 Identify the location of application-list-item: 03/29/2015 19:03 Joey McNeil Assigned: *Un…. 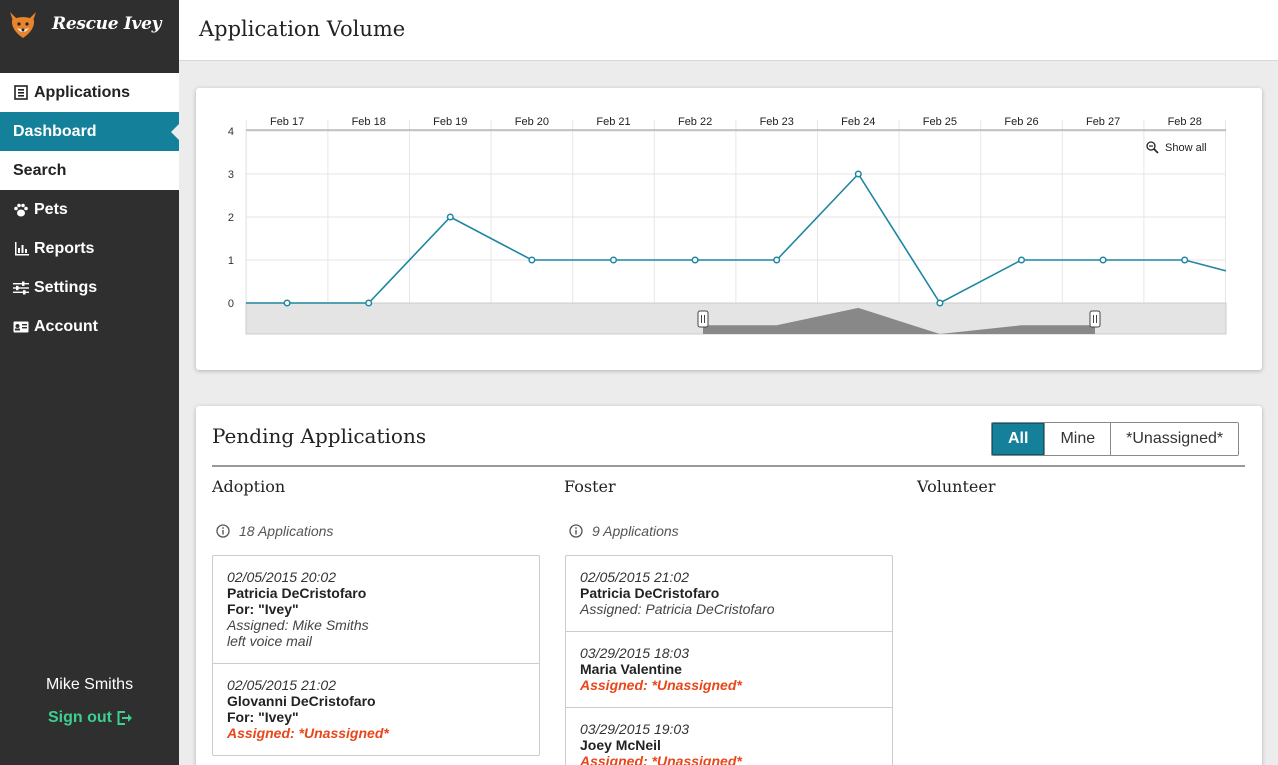
(729, 736).